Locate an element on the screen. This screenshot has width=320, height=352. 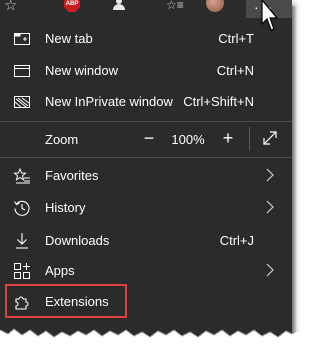
extensions-highlight-box is located at coordinates (66, 301).